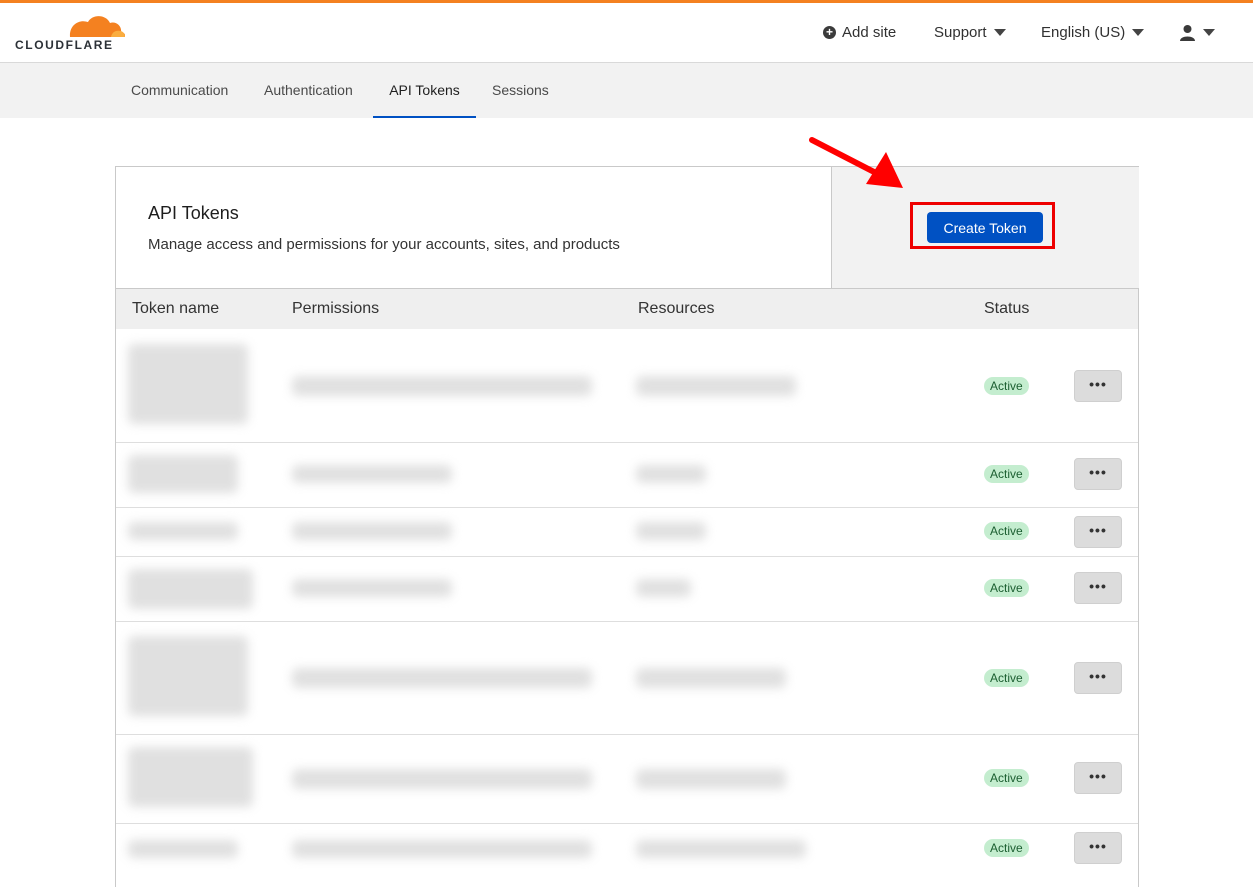 Image resolution: width=1253 pixels, height=887 pixels. What do you see at coordinates (520, 90) in the screenshot?
I see `tab-sessions: Sessions` at bounding box center [520, 90].